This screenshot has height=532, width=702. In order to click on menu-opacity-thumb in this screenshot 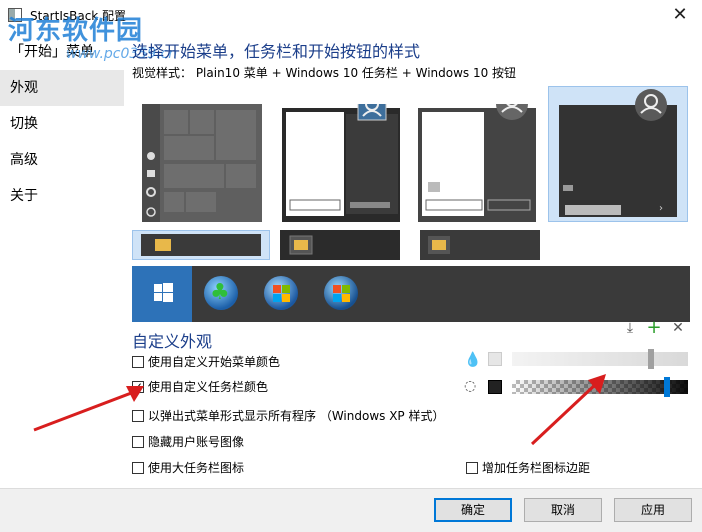, I will do `click(651, 359)`.